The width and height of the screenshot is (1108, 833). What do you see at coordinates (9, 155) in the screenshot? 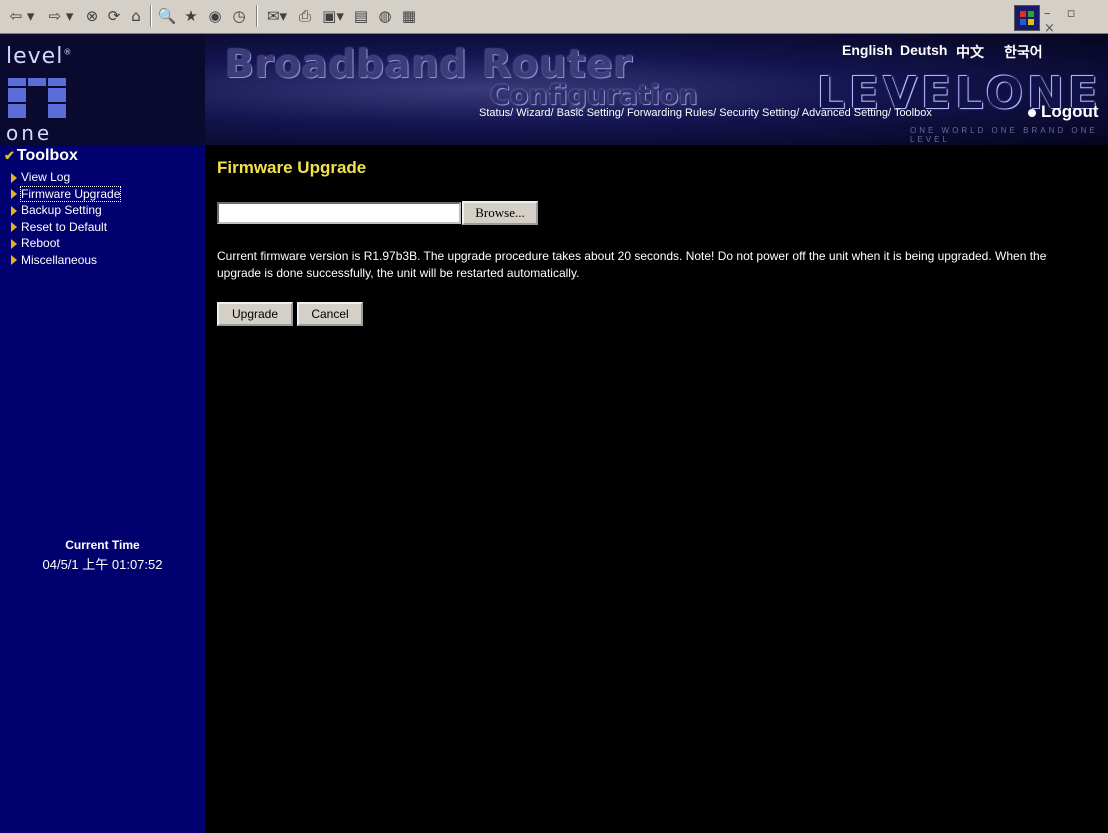
I see `checkmark-icon: ✔` at bounding box center [9, 155].